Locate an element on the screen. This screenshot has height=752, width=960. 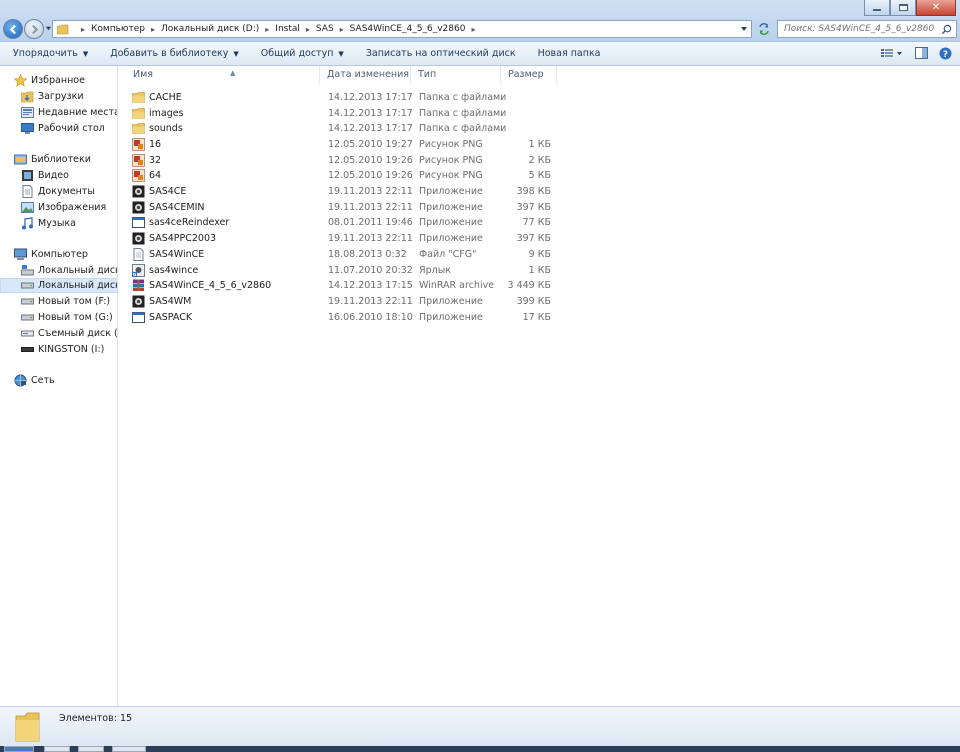
sidebar-item-drive-d: Локальный диск (D is located at coordinates (58, 285).